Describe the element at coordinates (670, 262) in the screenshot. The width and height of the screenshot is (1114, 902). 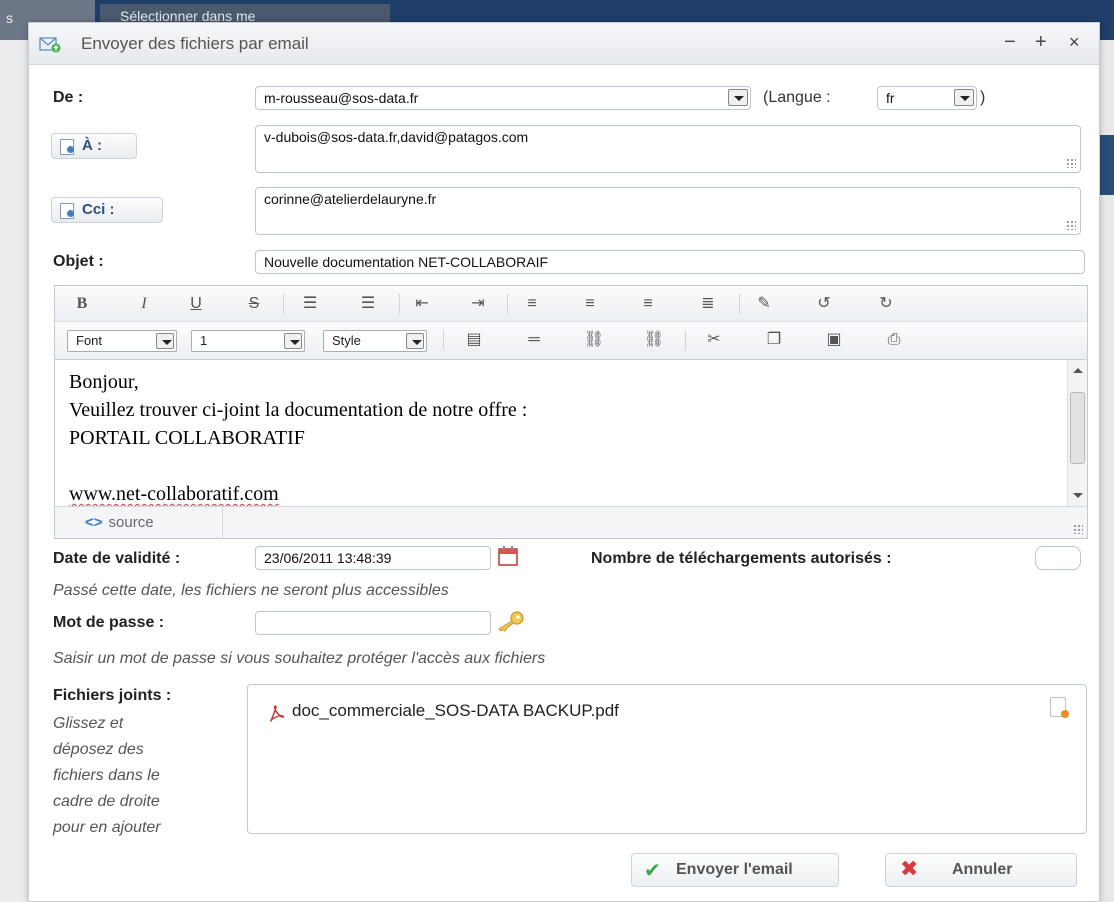
I see `subject-input: Nouvelle documentation NET-COLLABORAIF` at that location.